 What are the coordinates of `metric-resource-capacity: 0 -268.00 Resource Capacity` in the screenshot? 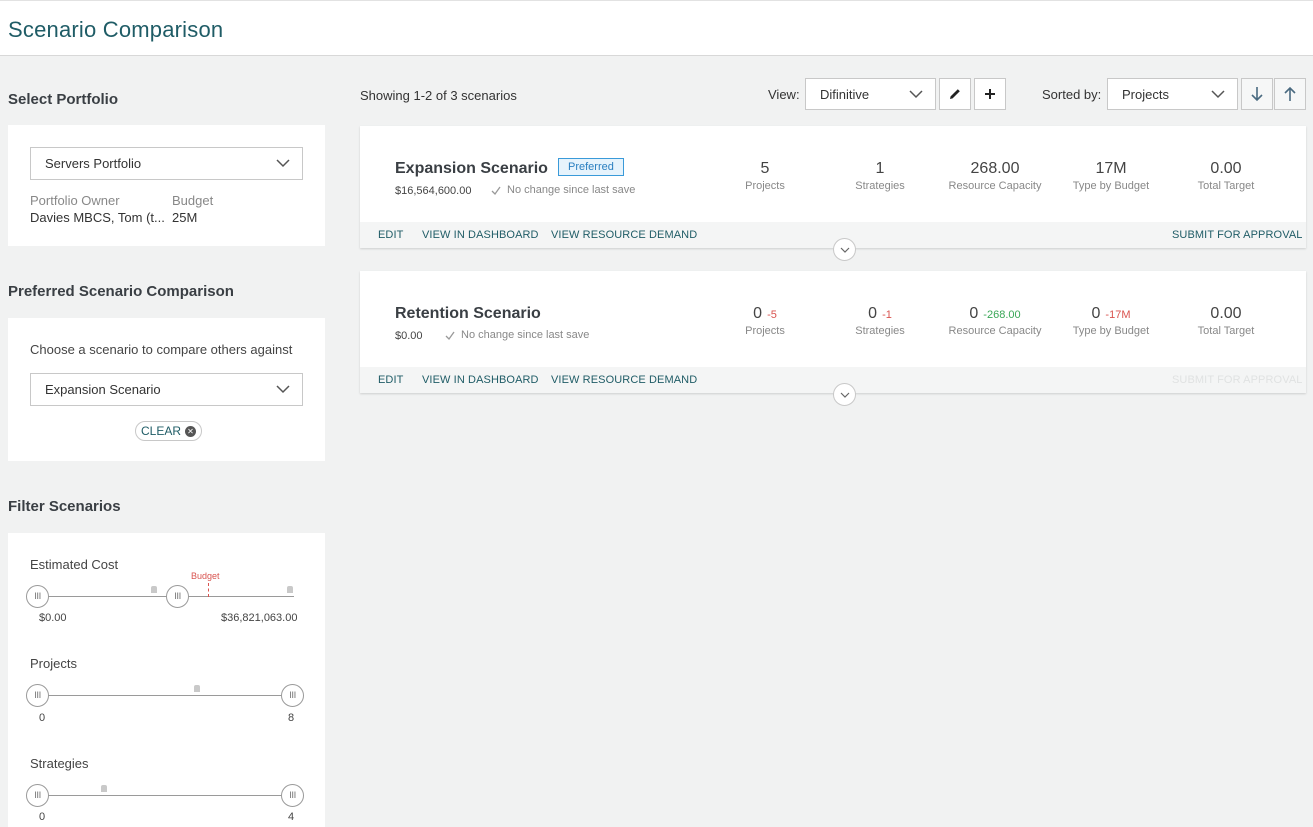 It's located at (995, 321).